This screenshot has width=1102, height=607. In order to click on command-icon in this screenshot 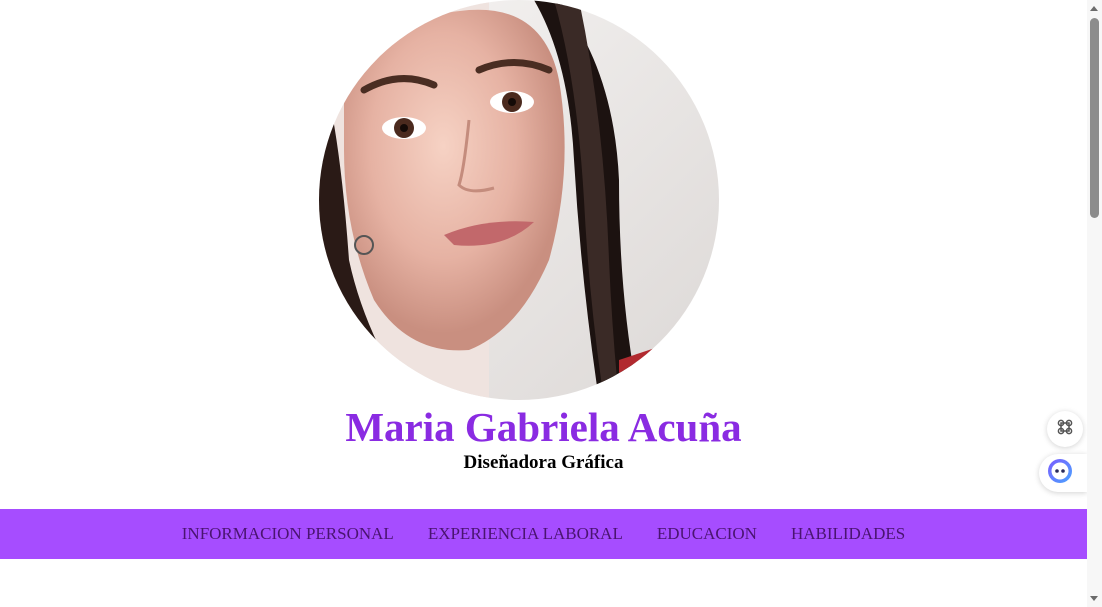, I will do `click(1065, 429)`.